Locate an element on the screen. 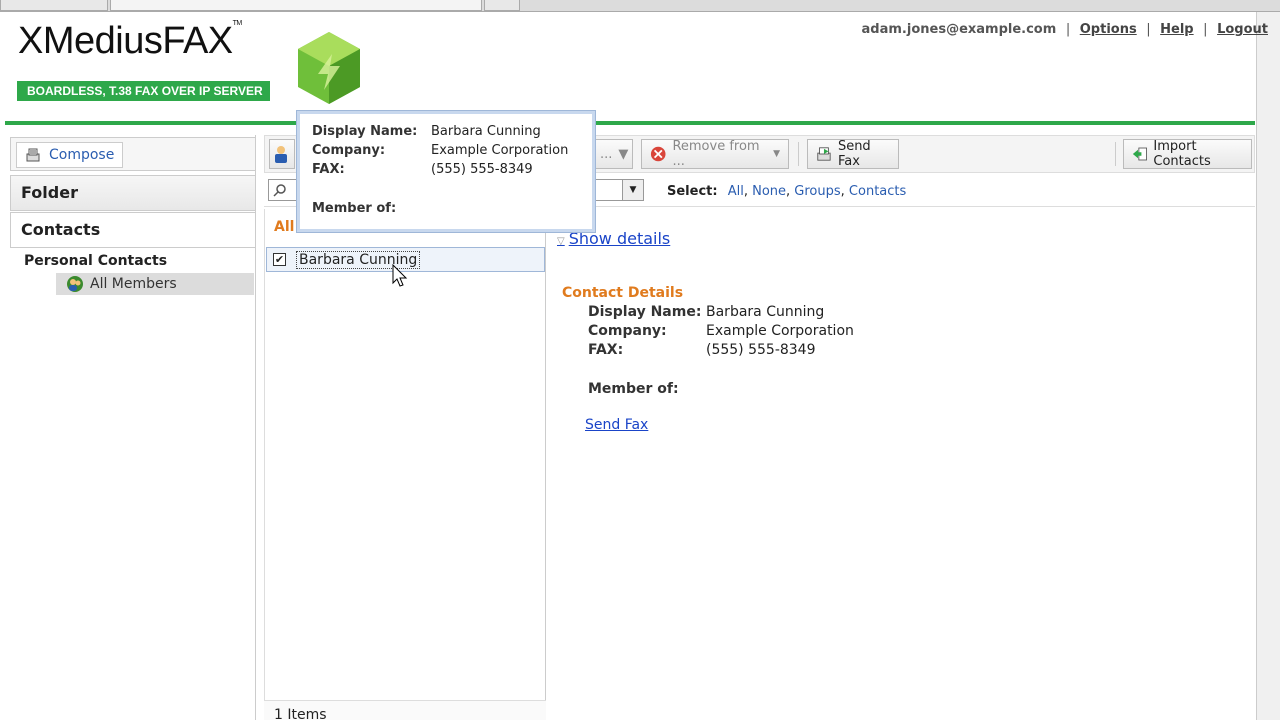 Image resolution: width=1280 pixels, height=723 pixels. detail-member-of: Member of: is located at coordinates (633, 389).